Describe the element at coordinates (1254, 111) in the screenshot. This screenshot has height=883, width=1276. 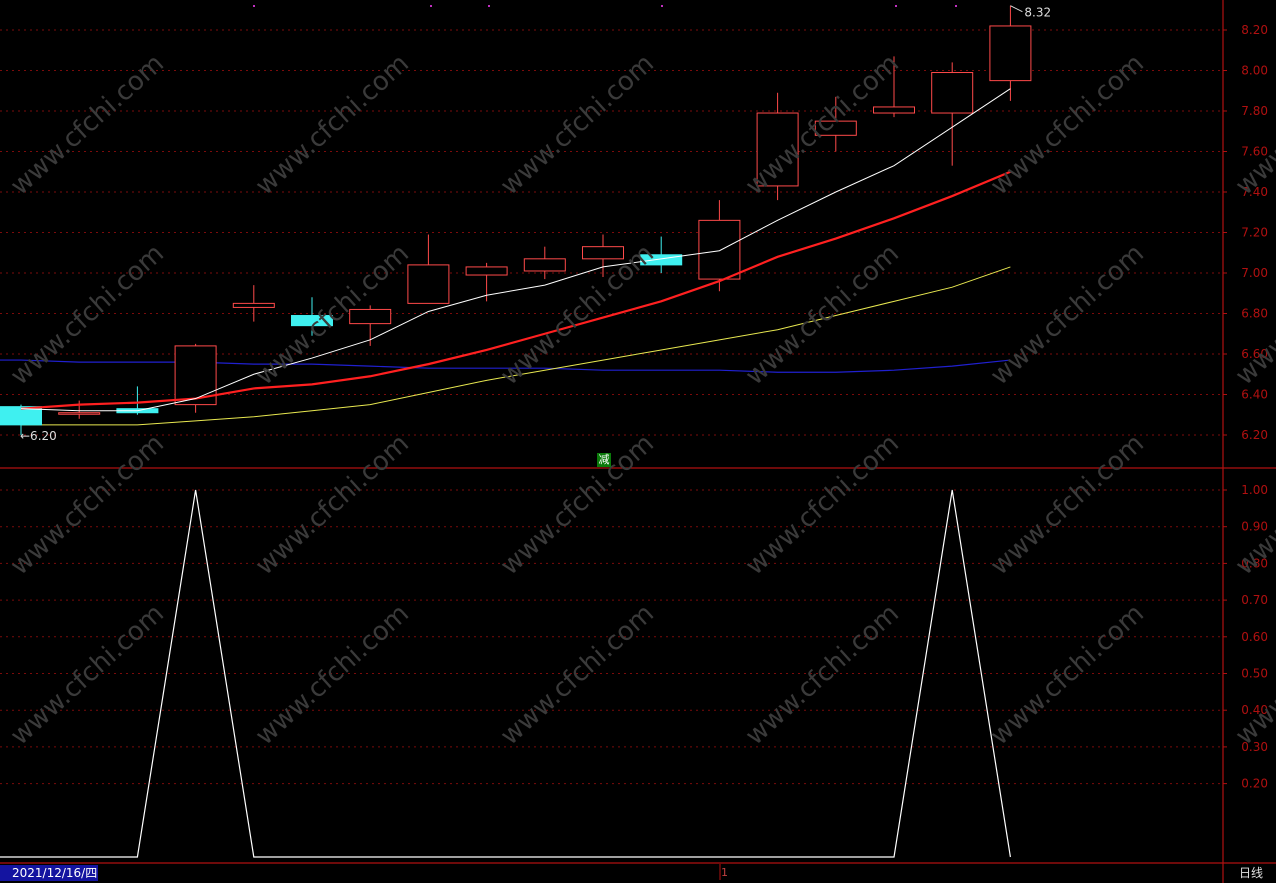
I see `price-tick-label: 7.80` at that location.